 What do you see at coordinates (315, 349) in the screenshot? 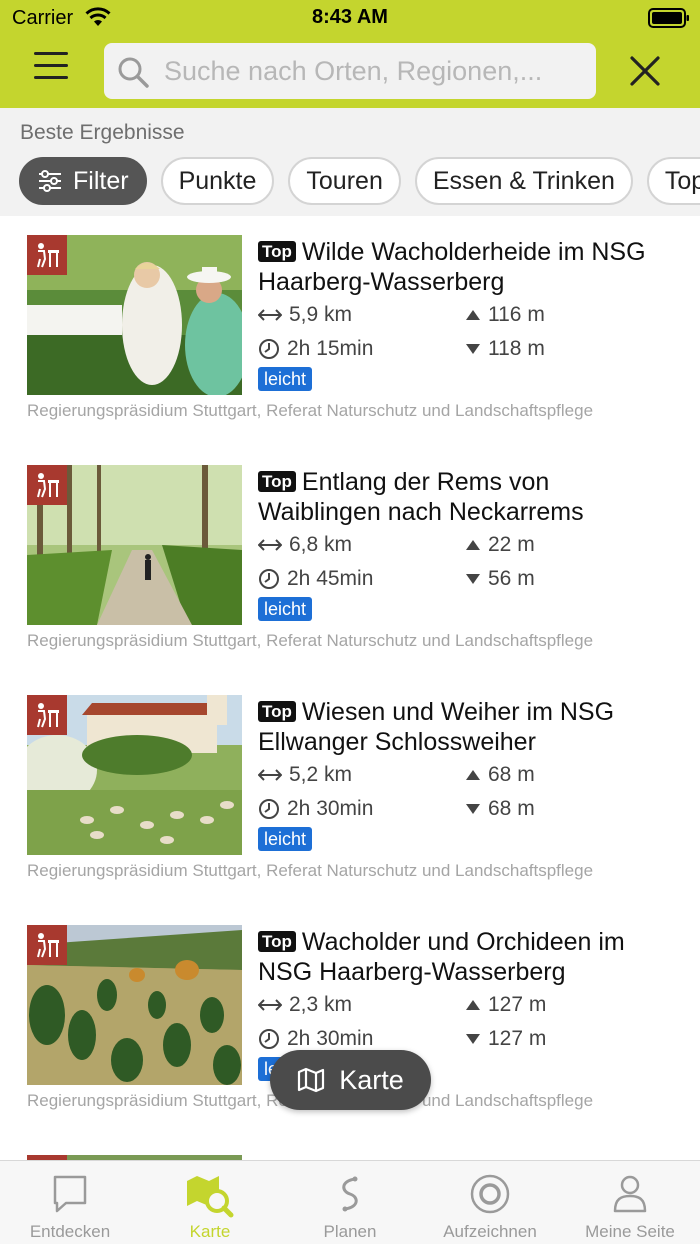
I see `duration: 2h 15min` at bounding box center [315, 349].